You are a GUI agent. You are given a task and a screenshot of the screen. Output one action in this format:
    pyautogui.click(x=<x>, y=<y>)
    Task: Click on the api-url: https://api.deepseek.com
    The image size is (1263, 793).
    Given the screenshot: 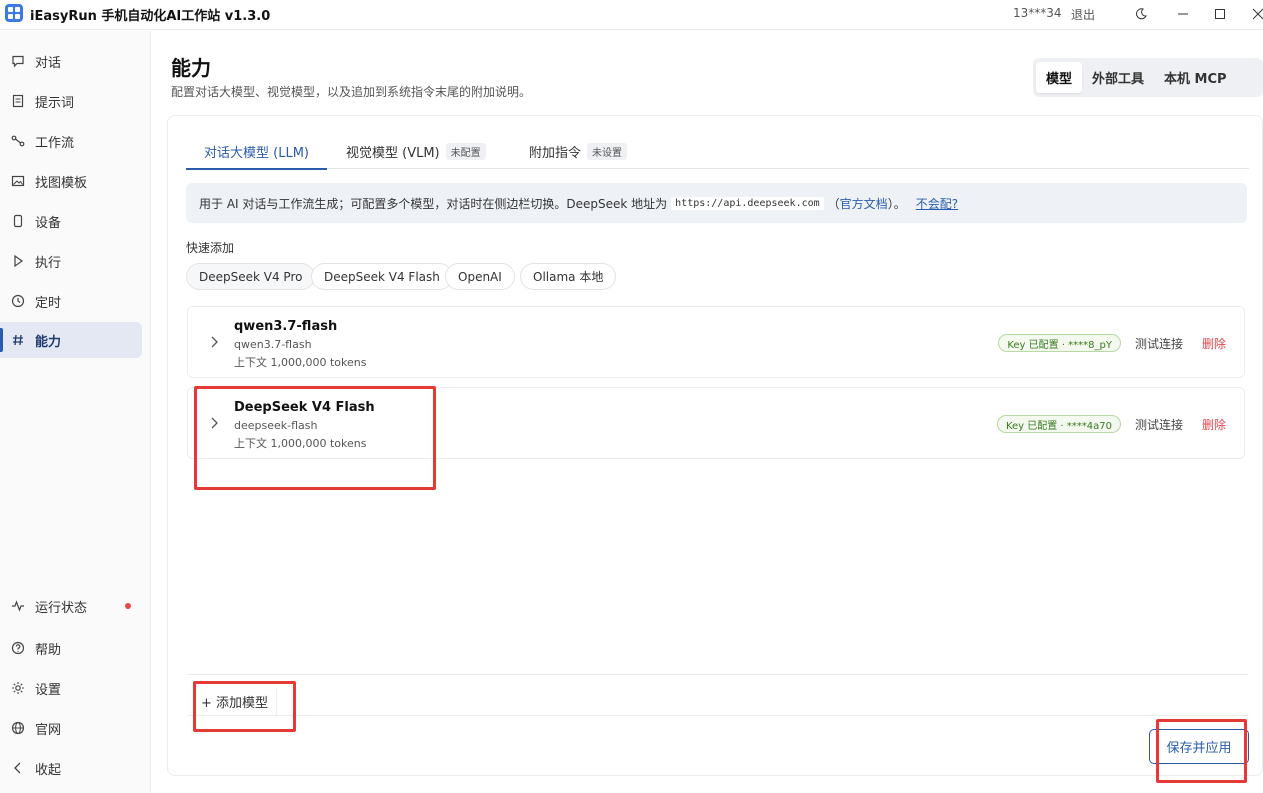 What is the action you would take?
    pyautogui.click(x=747, y=203)
    